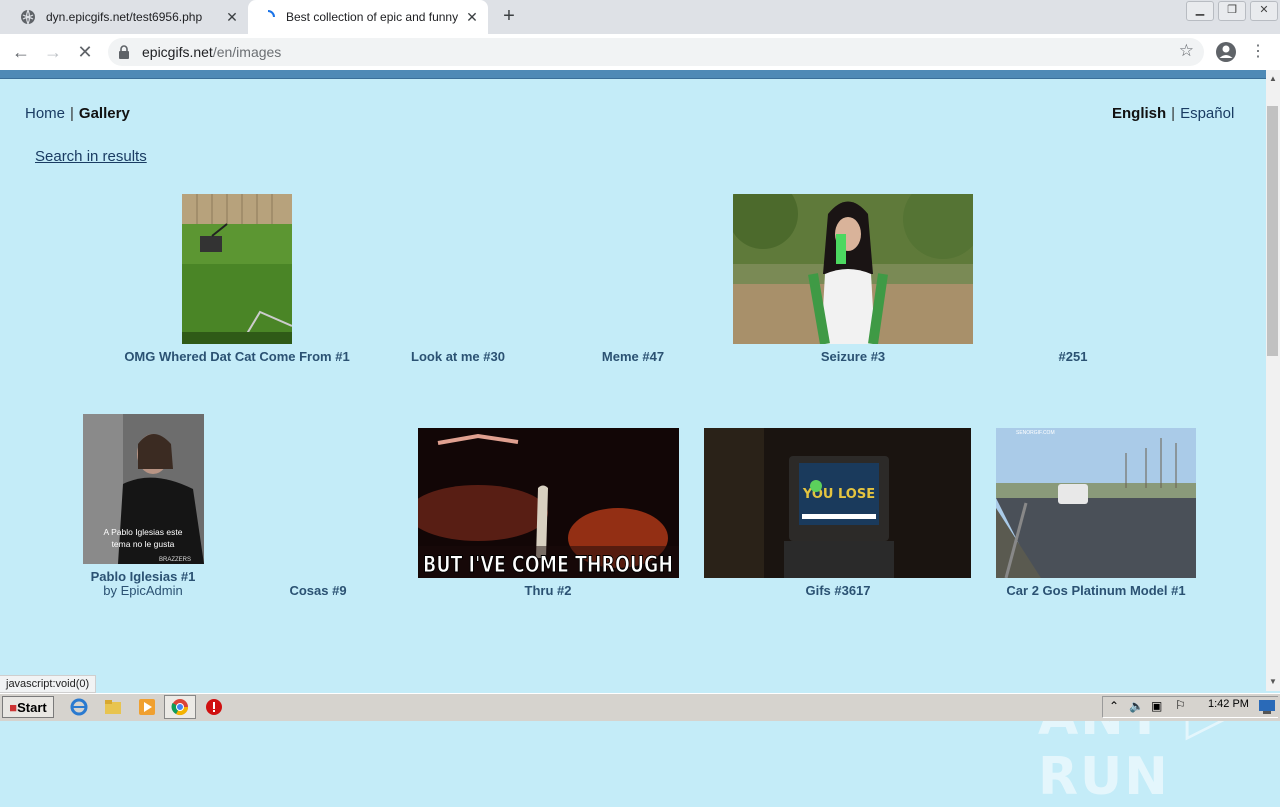  I want to click on browser-toolbar: ← → ✕ epicgifs.net/en/images ☆ ⋮, so click(640, 52).